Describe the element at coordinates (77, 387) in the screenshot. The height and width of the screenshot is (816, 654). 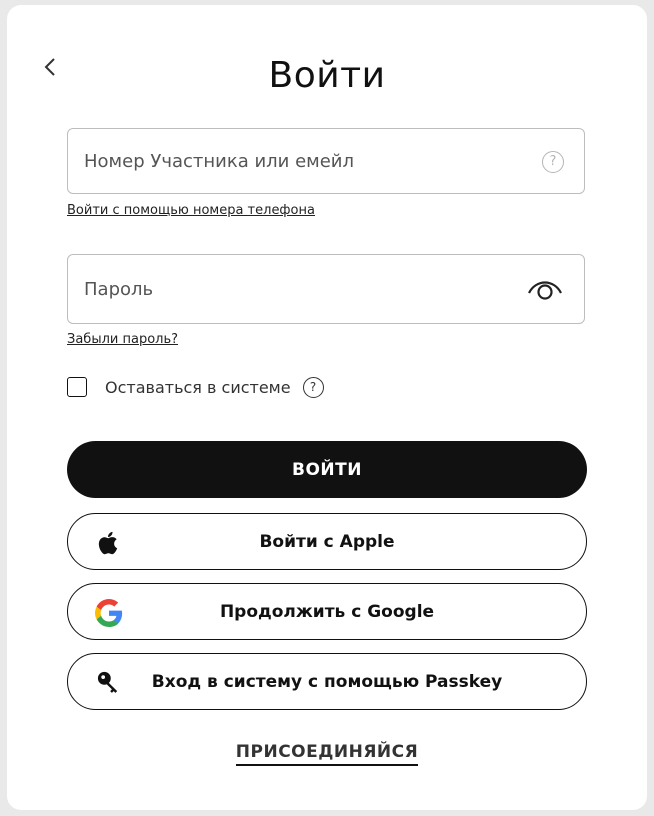
I see `remember-checkbox` at that location.